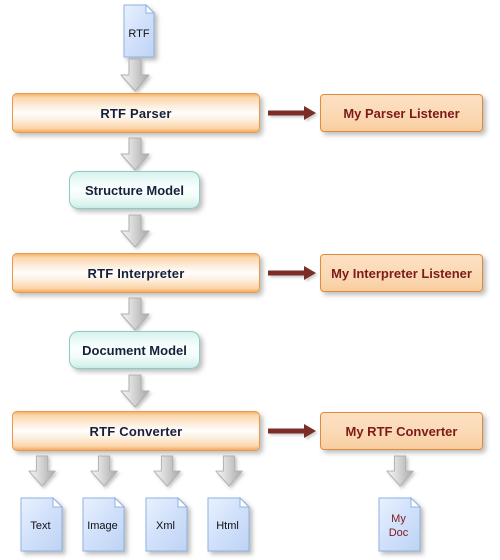 The height and width of the screenshot is (560, 500). What do you see at coordinates (136, 31) in the screenshot?
I see `document-icon-rtf: RTF` at bounding box center [136, 31].